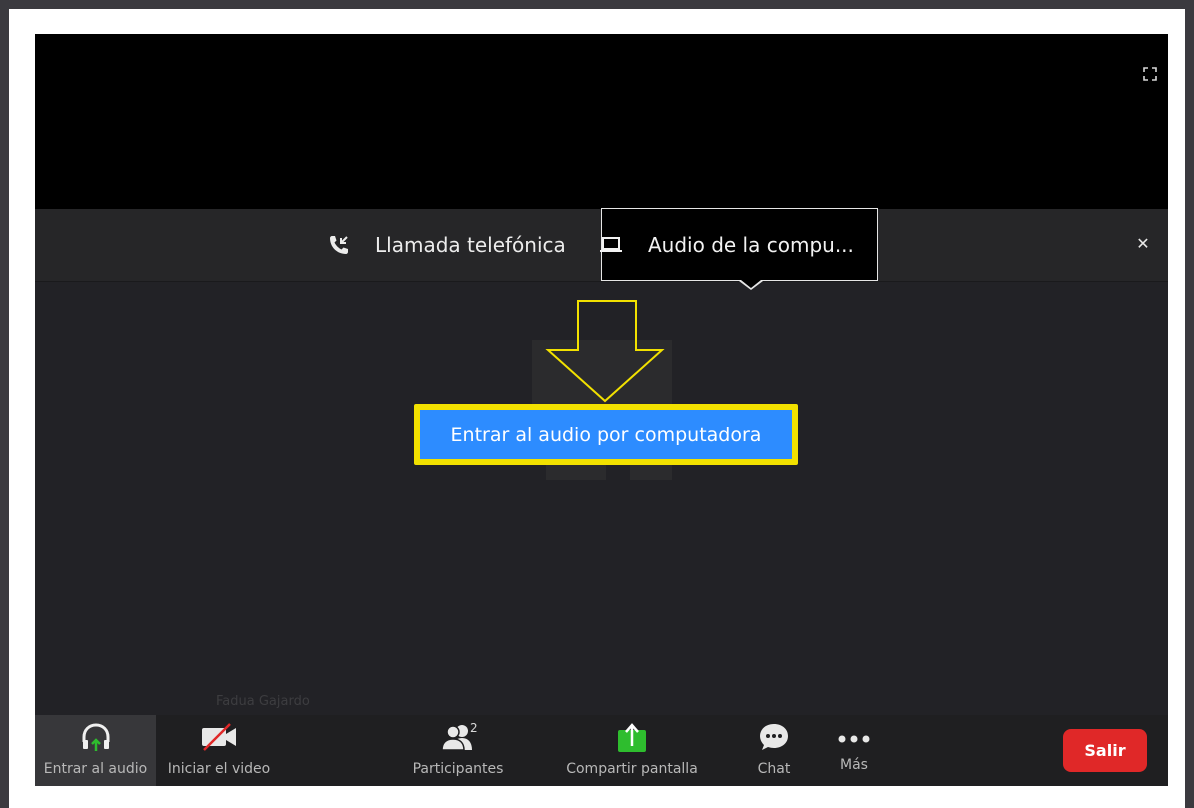 The width and height of the screenshot is (1194, 808). I want to click on tab-phone-call: Llamada telefónica, so click(445, 245).